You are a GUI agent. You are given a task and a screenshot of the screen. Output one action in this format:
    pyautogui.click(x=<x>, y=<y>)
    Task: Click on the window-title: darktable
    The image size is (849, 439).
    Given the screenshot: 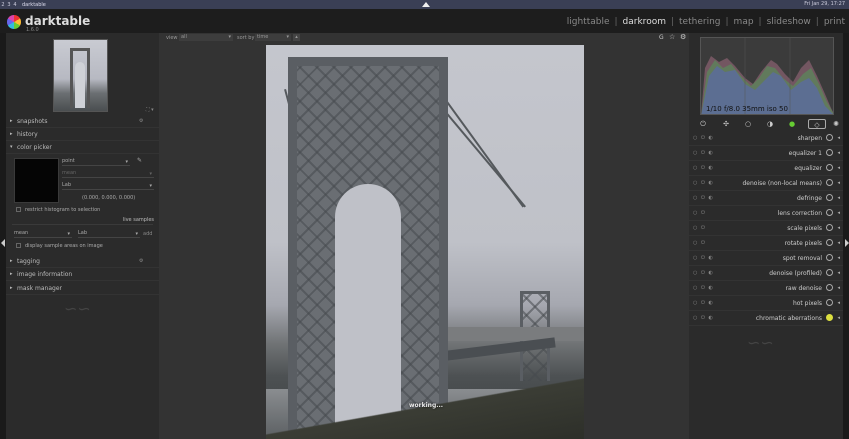 What is the action you would take?
    pyautogui.click(x=34, y=5)
    